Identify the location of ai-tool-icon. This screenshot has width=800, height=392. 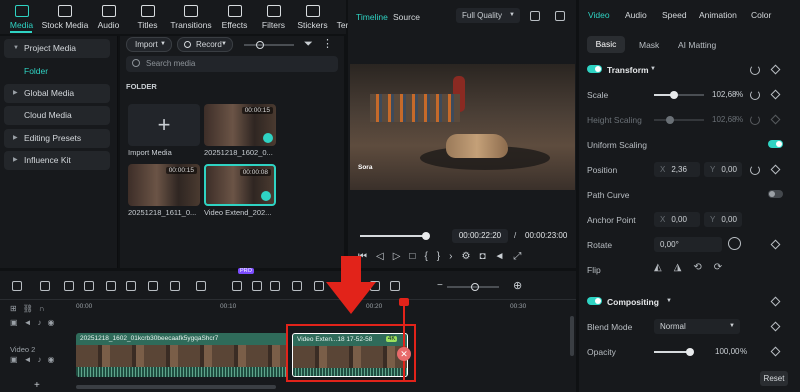
(201, 286).